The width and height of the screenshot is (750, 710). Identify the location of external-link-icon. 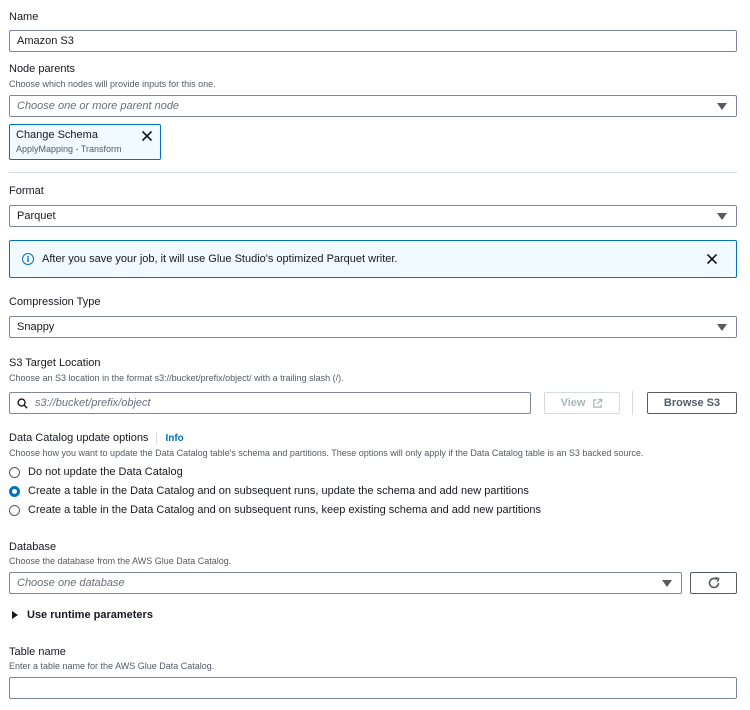
(597, 403).